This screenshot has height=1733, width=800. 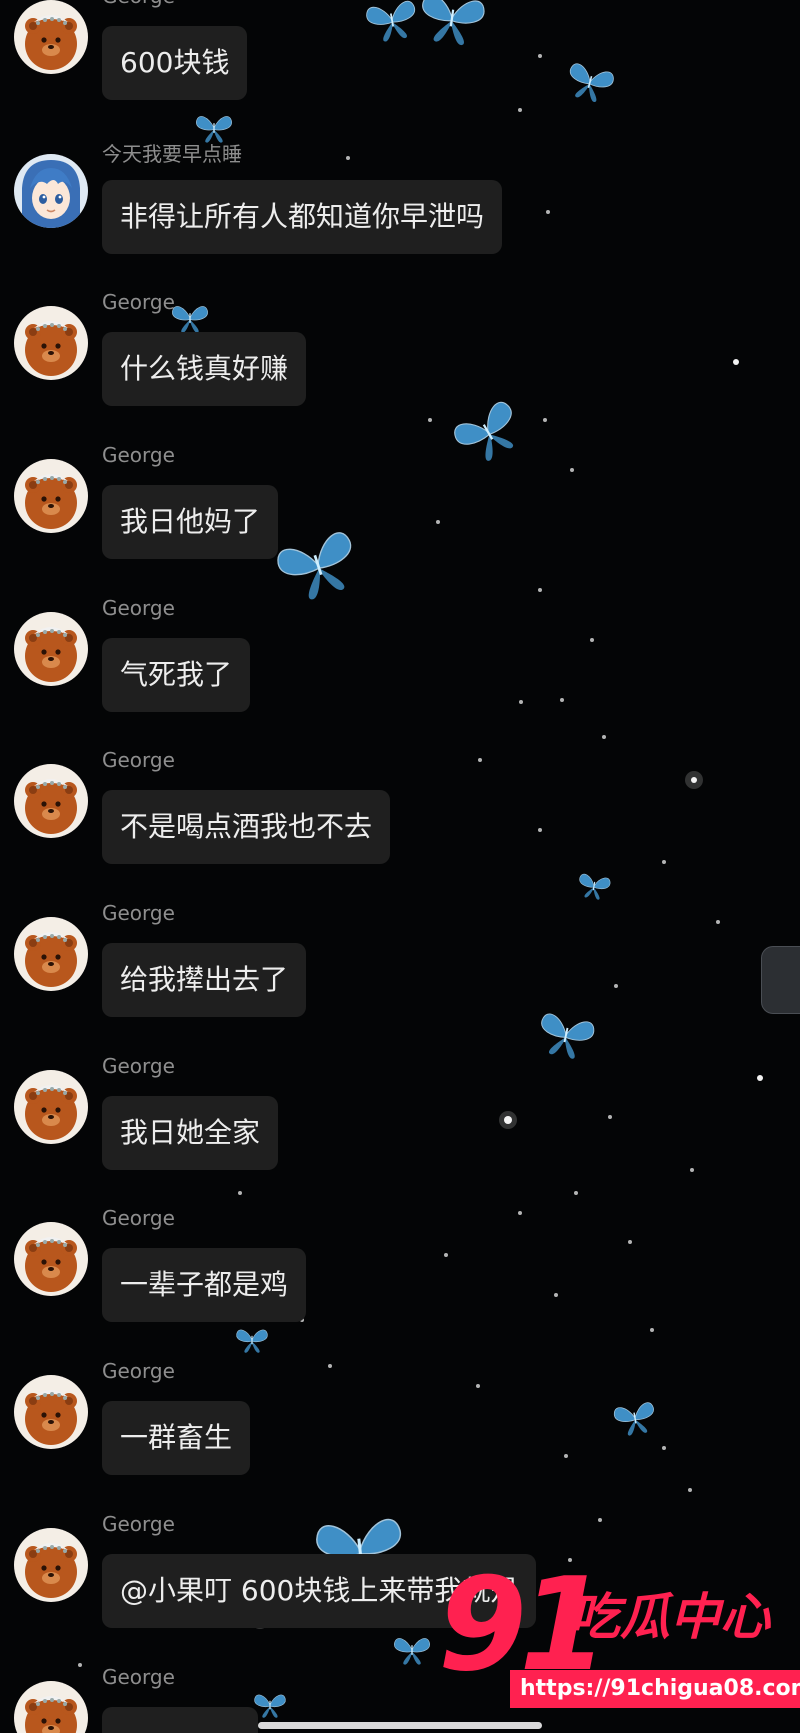 What do you see at coordinates (780, 980) in the screenshot?
I see `scroll-handle` at bounding box center [780, 980].